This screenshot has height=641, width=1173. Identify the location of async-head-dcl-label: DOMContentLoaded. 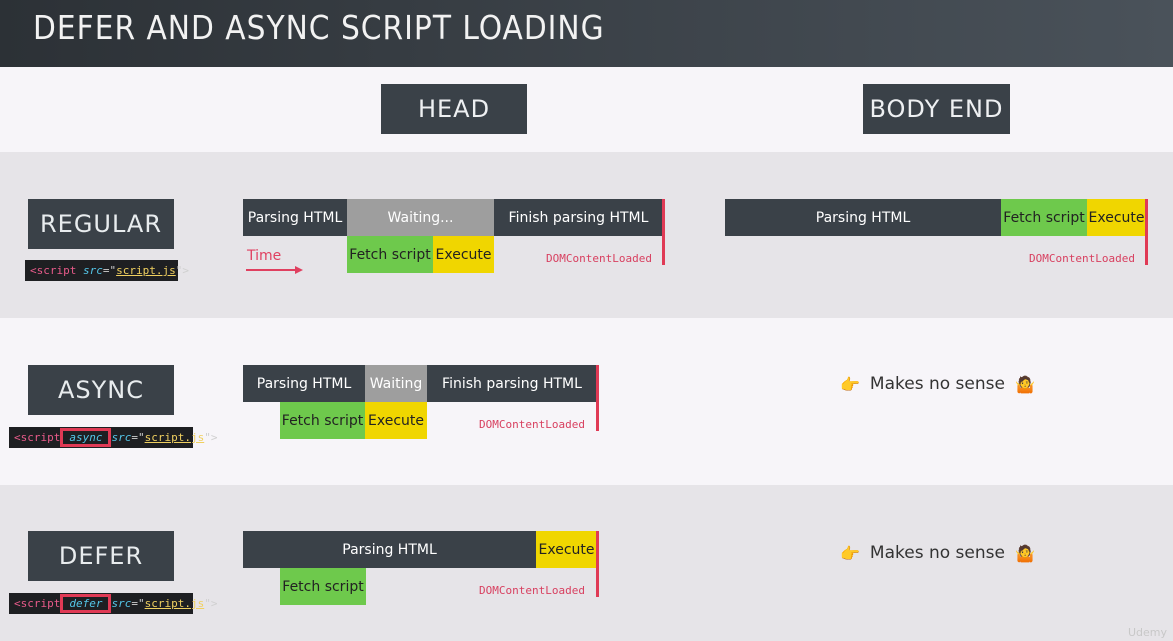
(532, 424).